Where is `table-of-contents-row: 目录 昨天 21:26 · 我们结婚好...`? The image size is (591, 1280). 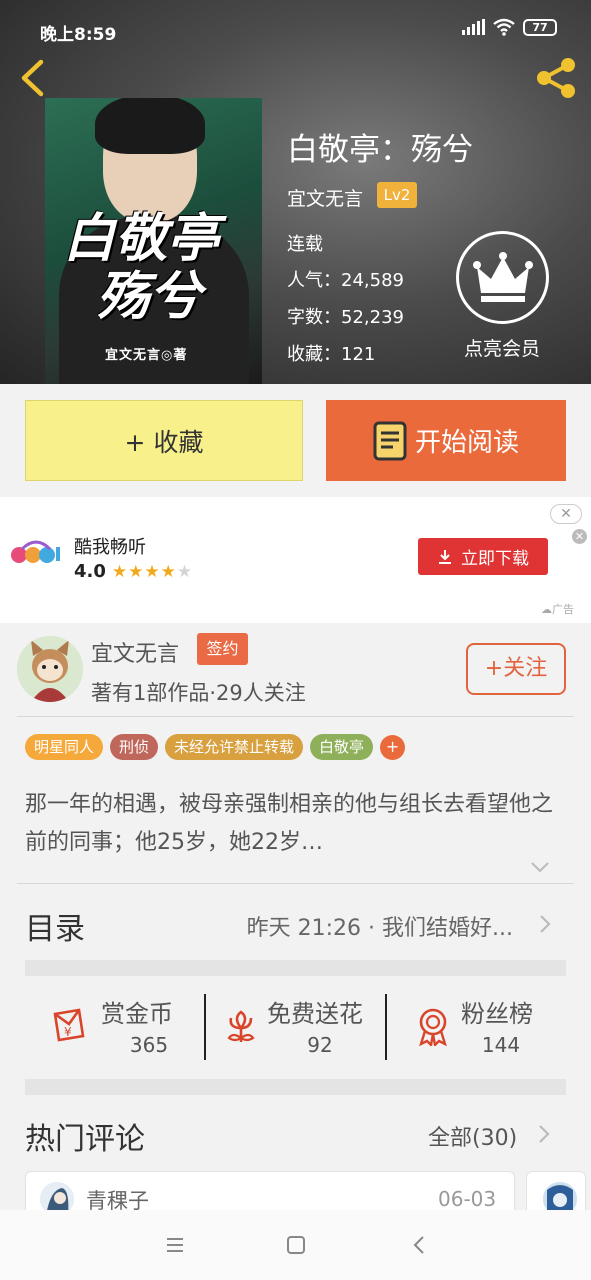 table-of-contents-row: 目录 昨天 21:26 · 我们结婚好... is located at coordinates (290, 923).